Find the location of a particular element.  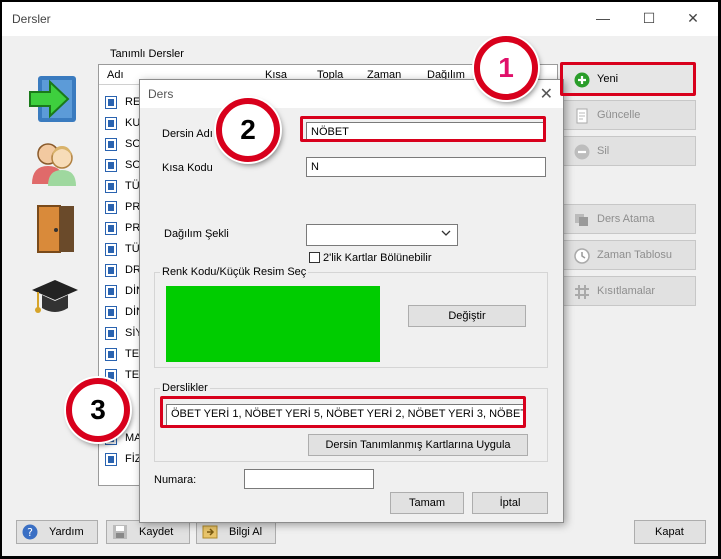

timetable-button: Zaman Tablosu is located at coordinates (629, 255).